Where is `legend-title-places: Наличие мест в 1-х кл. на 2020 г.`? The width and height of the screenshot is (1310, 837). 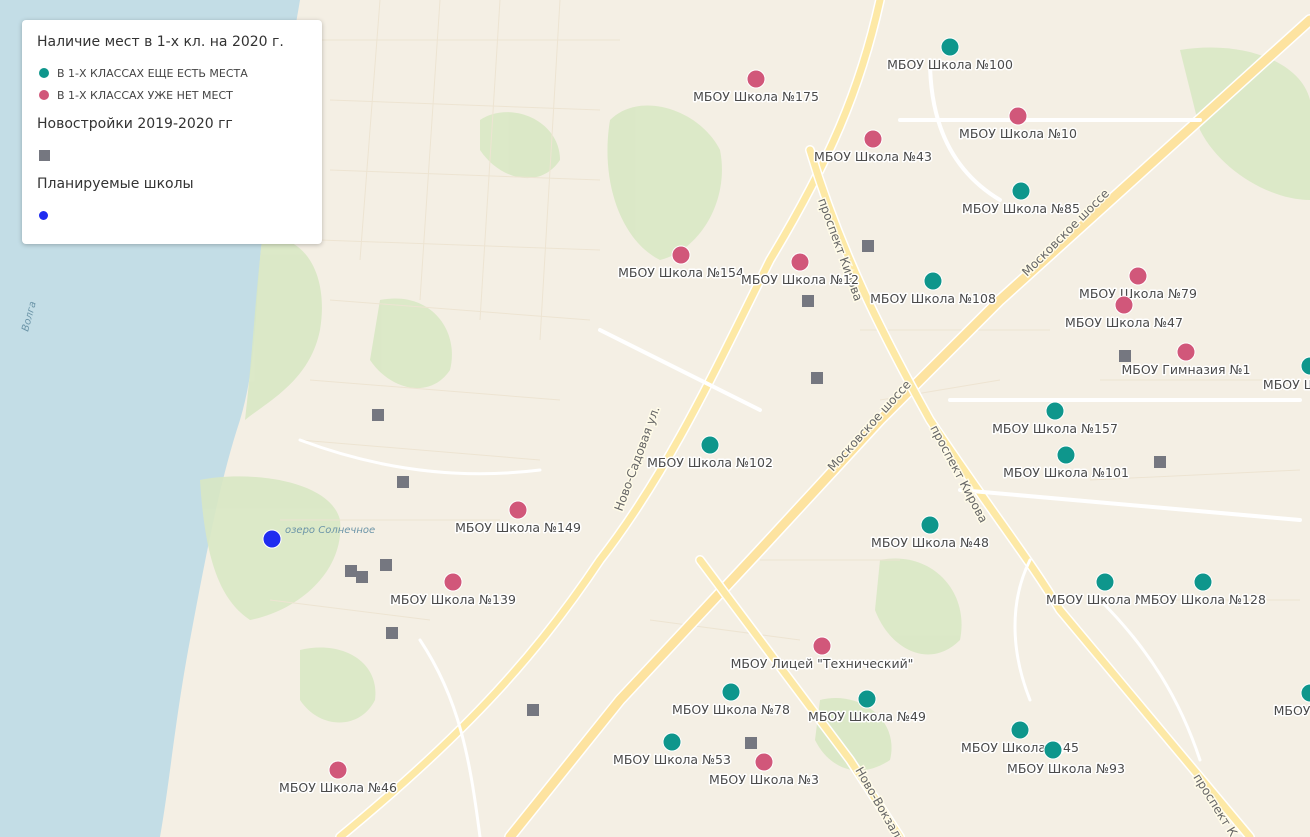
legend-title-places: Наличие мест в 1-х кл. на 2020 г. is located at coordinates (160, 42).